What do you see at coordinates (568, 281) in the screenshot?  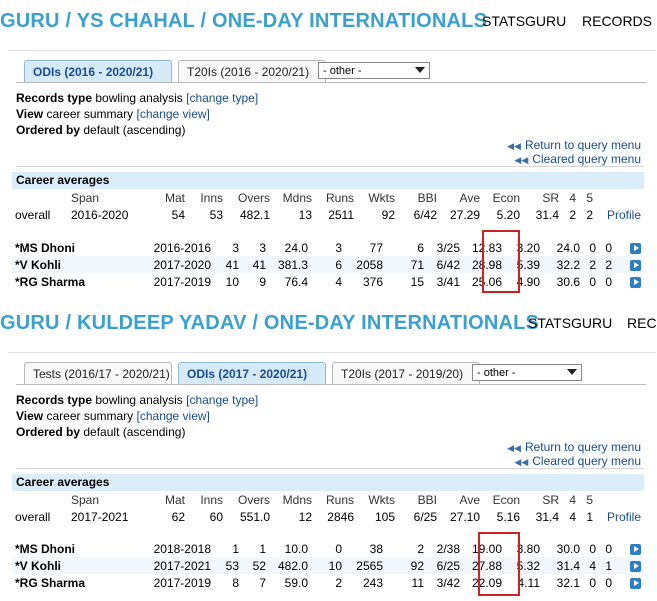 I see `table-cell: 30.6` at bounding box center [568, 281].